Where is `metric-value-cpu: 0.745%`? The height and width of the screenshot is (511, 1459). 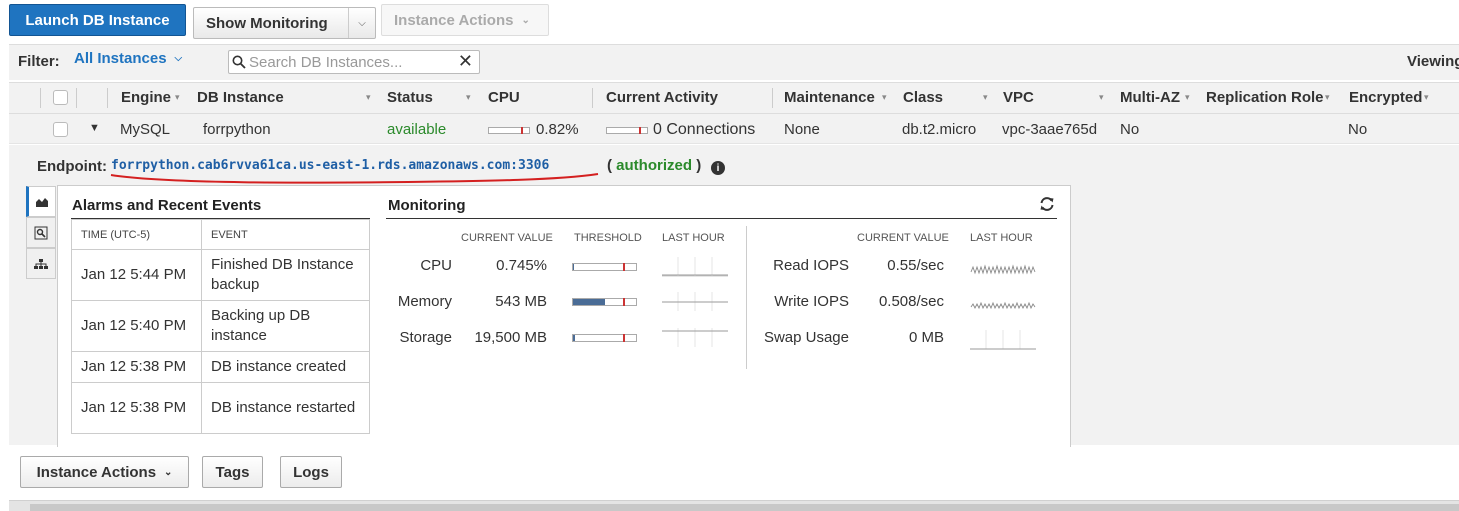
metric-value-cpu: 0.745% is located at coordinates (521, 265).